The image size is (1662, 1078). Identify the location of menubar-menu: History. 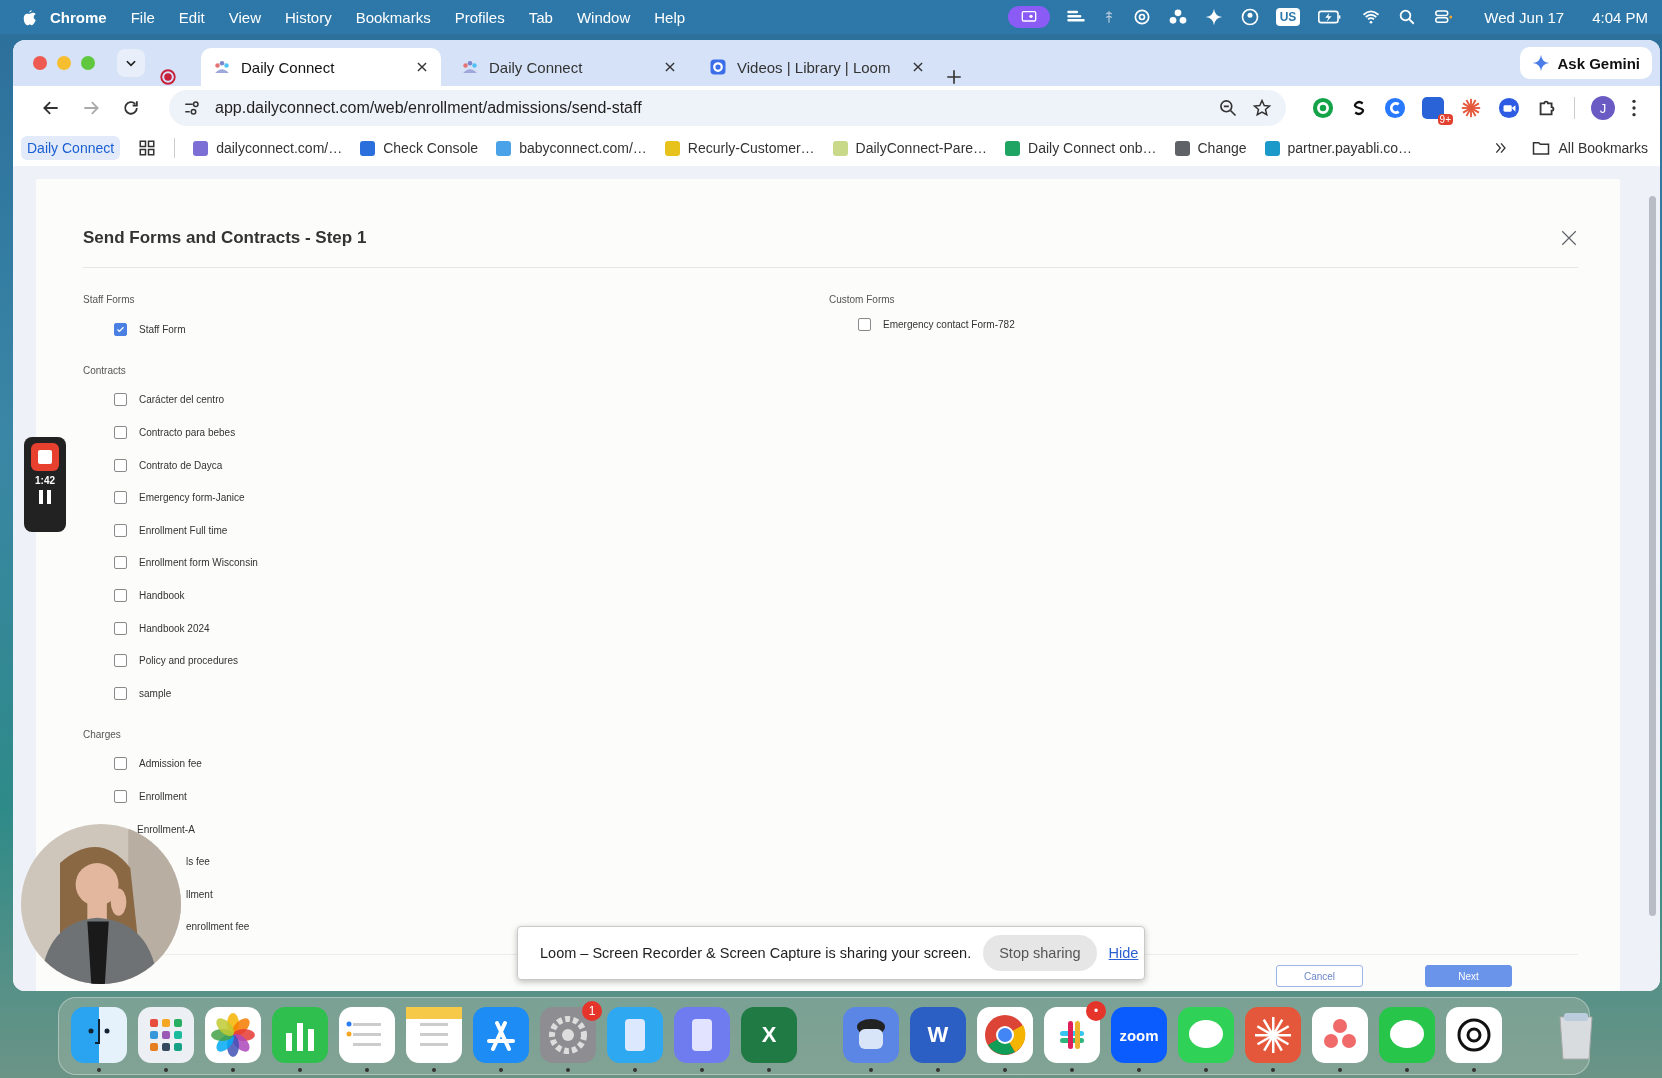
(308, 17).